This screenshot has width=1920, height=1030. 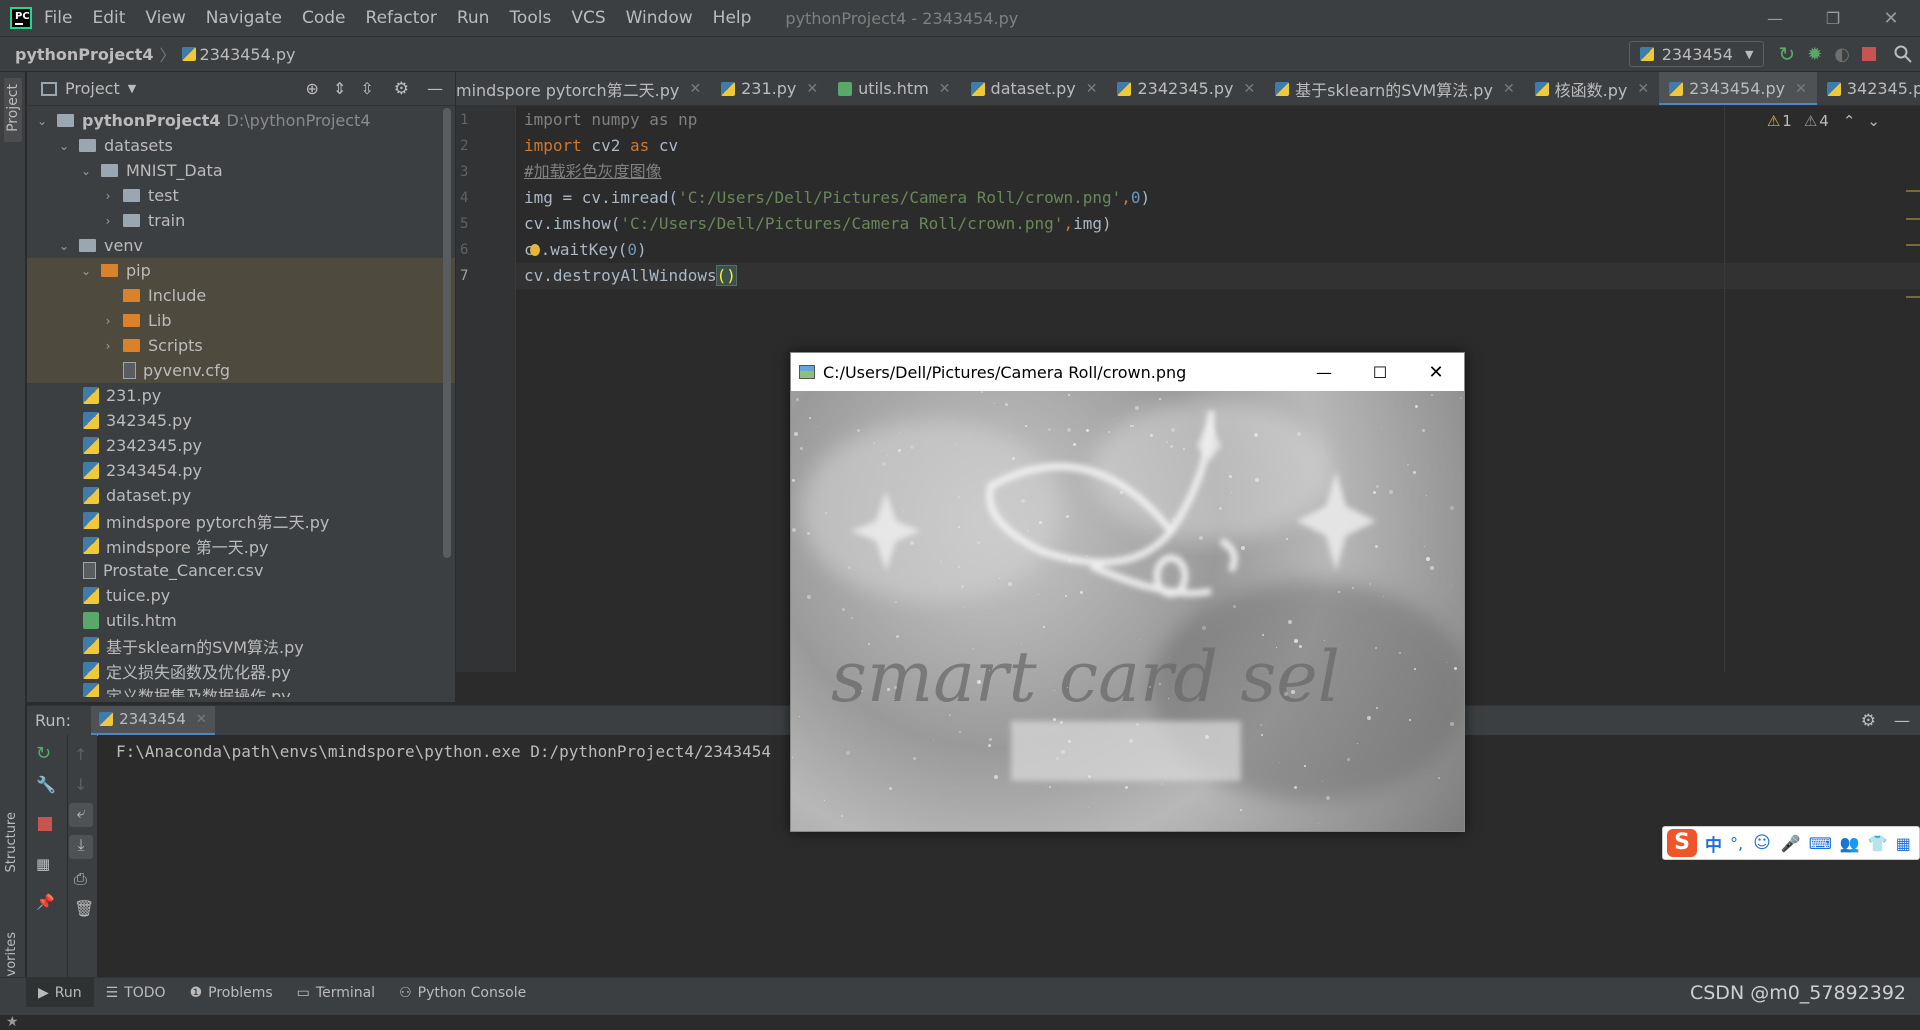 I want to click on skin-icon: 👕, so click(x=1878, y=843).